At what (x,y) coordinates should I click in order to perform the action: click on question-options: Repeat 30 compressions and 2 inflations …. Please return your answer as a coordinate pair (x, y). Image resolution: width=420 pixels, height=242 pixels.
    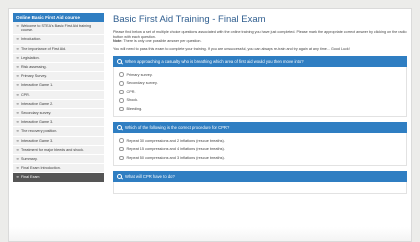
    Looking at the image, I should click on (260, 150).